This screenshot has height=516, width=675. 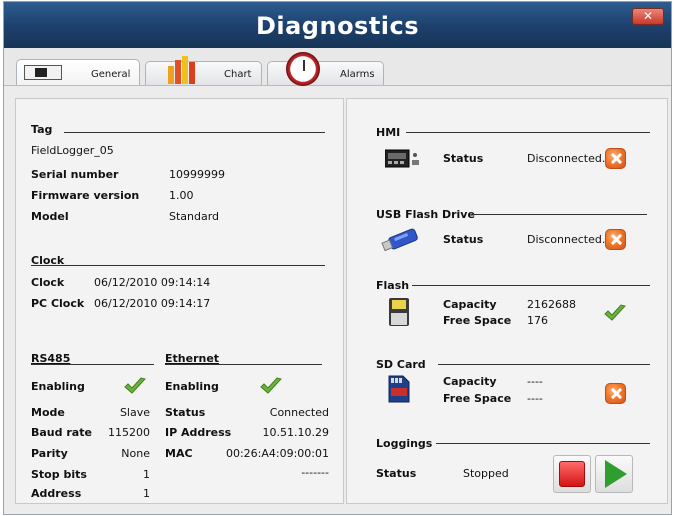 What do you see at coordinates (135, 453) in the screenshot?
I see `parity-value: None` at bounding box center [135, 453].